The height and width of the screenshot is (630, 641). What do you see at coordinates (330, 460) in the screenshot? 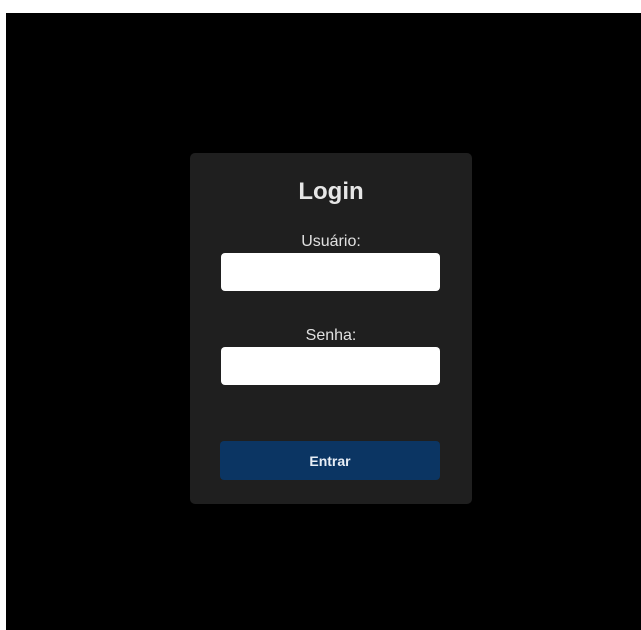
I see `login-button: Entrar` at bounding box center [330, 460].